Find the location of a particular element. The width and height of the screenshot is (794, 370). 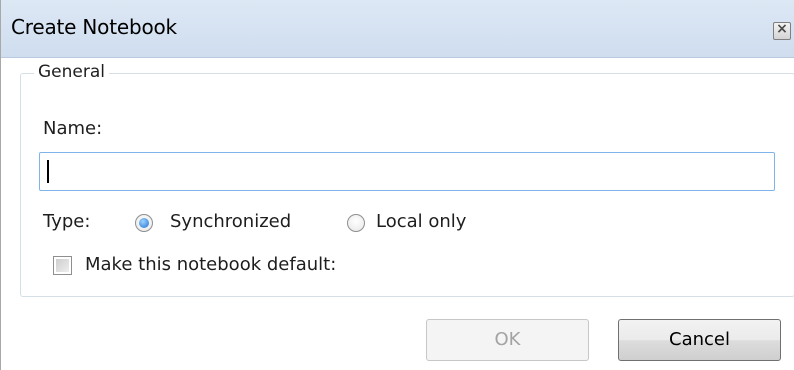

name-input is located at coordinates (407, 171).